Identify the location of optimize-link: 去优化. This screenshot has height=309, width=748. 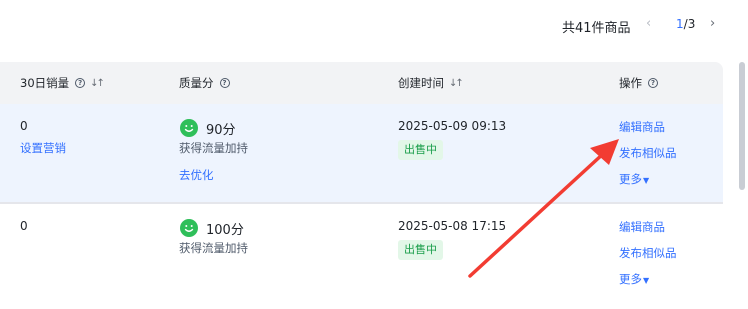
(196, 175).